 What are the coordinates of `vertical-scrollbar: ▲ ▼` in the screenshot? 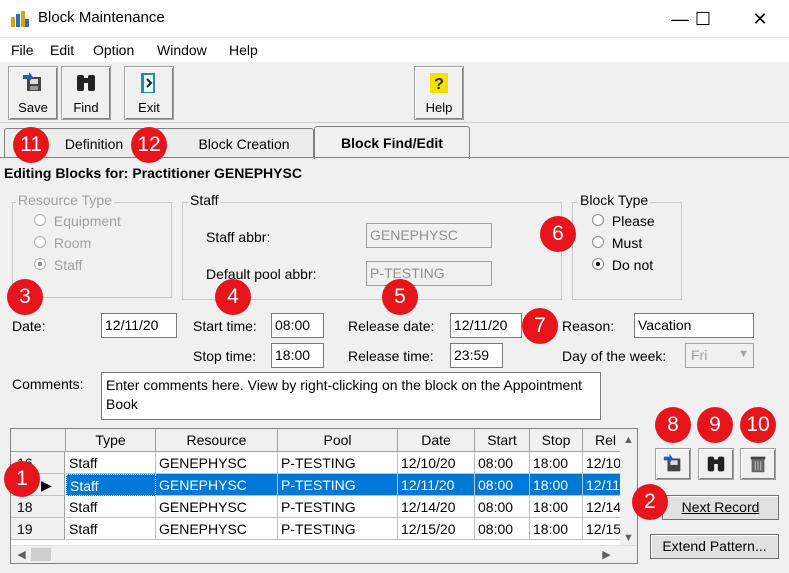 It's located at (628, 487).